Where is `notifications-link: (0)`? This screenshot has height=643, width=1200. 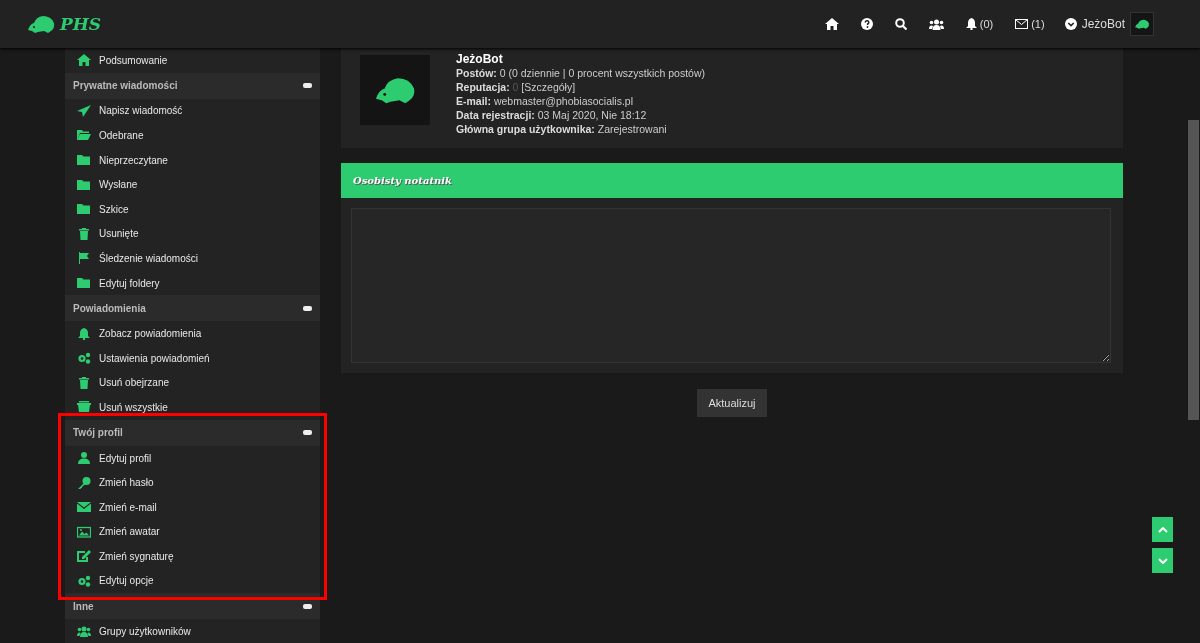
notifications-link: (0) is located at coordinates (979, 24).